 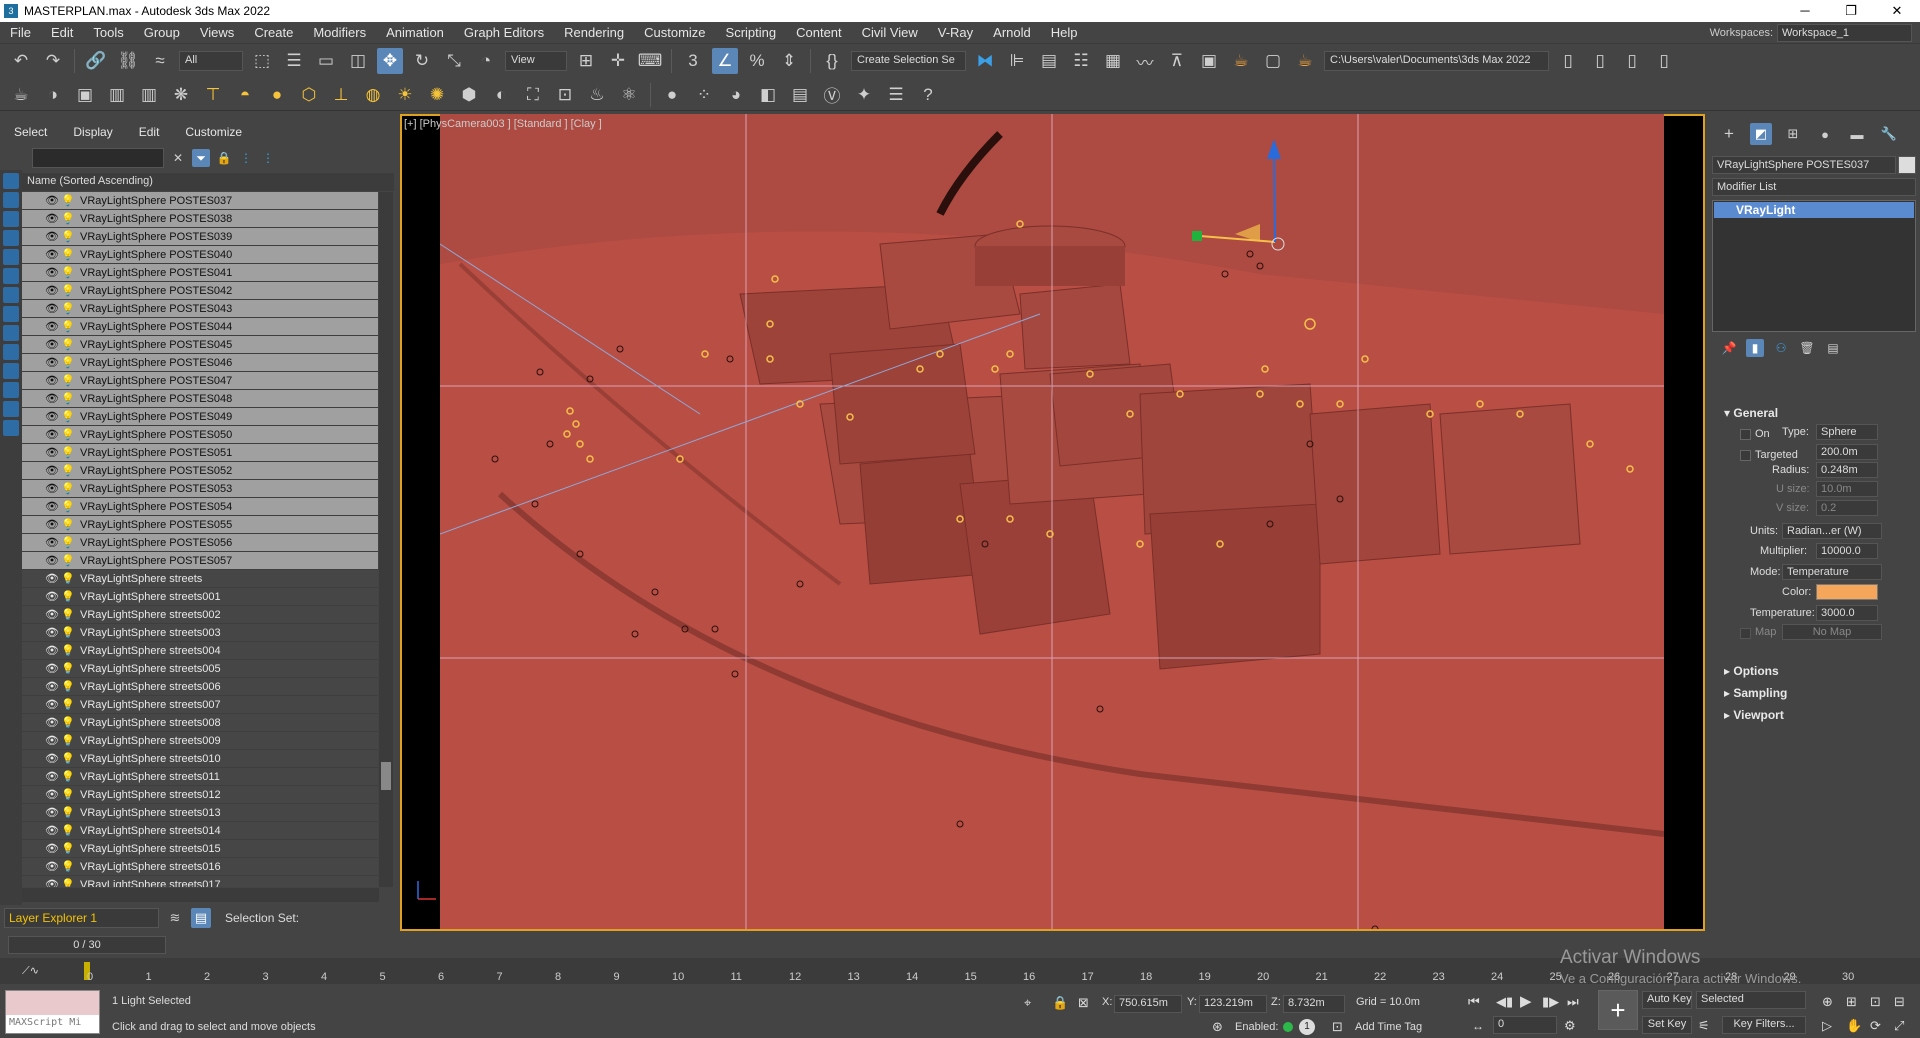 What do you see at coordinates (1273, 61) in the screenshot?
I see `rendered-frame-window-icon: ▢` at bounding box center [1273, 61].